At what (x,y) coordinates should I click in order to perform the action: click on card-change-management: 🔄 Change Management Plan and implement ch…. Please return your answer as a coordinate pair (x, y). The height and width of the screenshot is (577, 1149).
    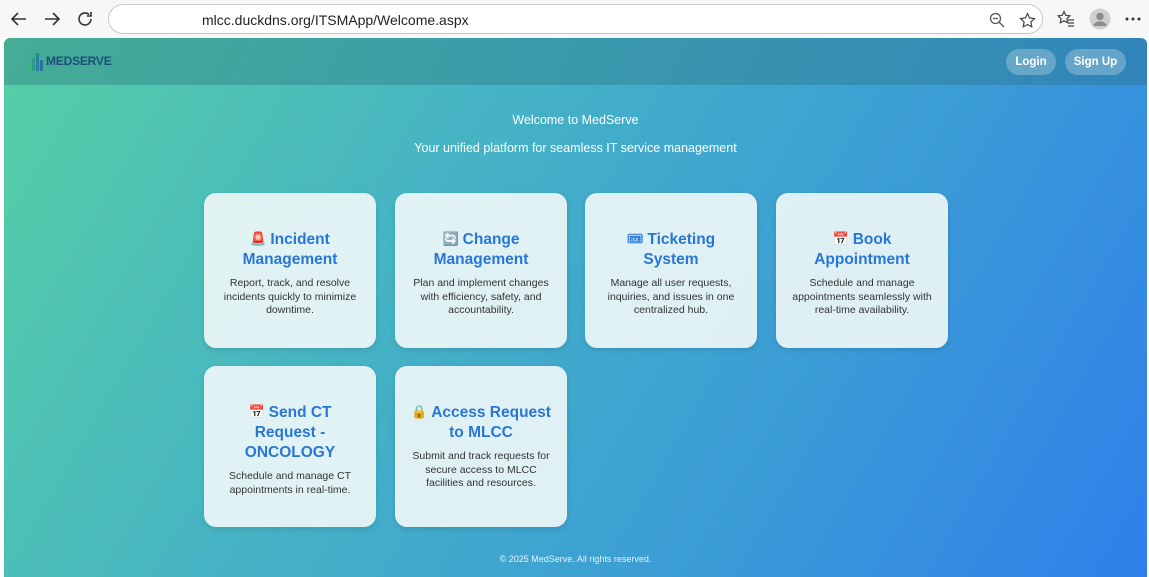
    Looking at the image, I should click on (481, 270).